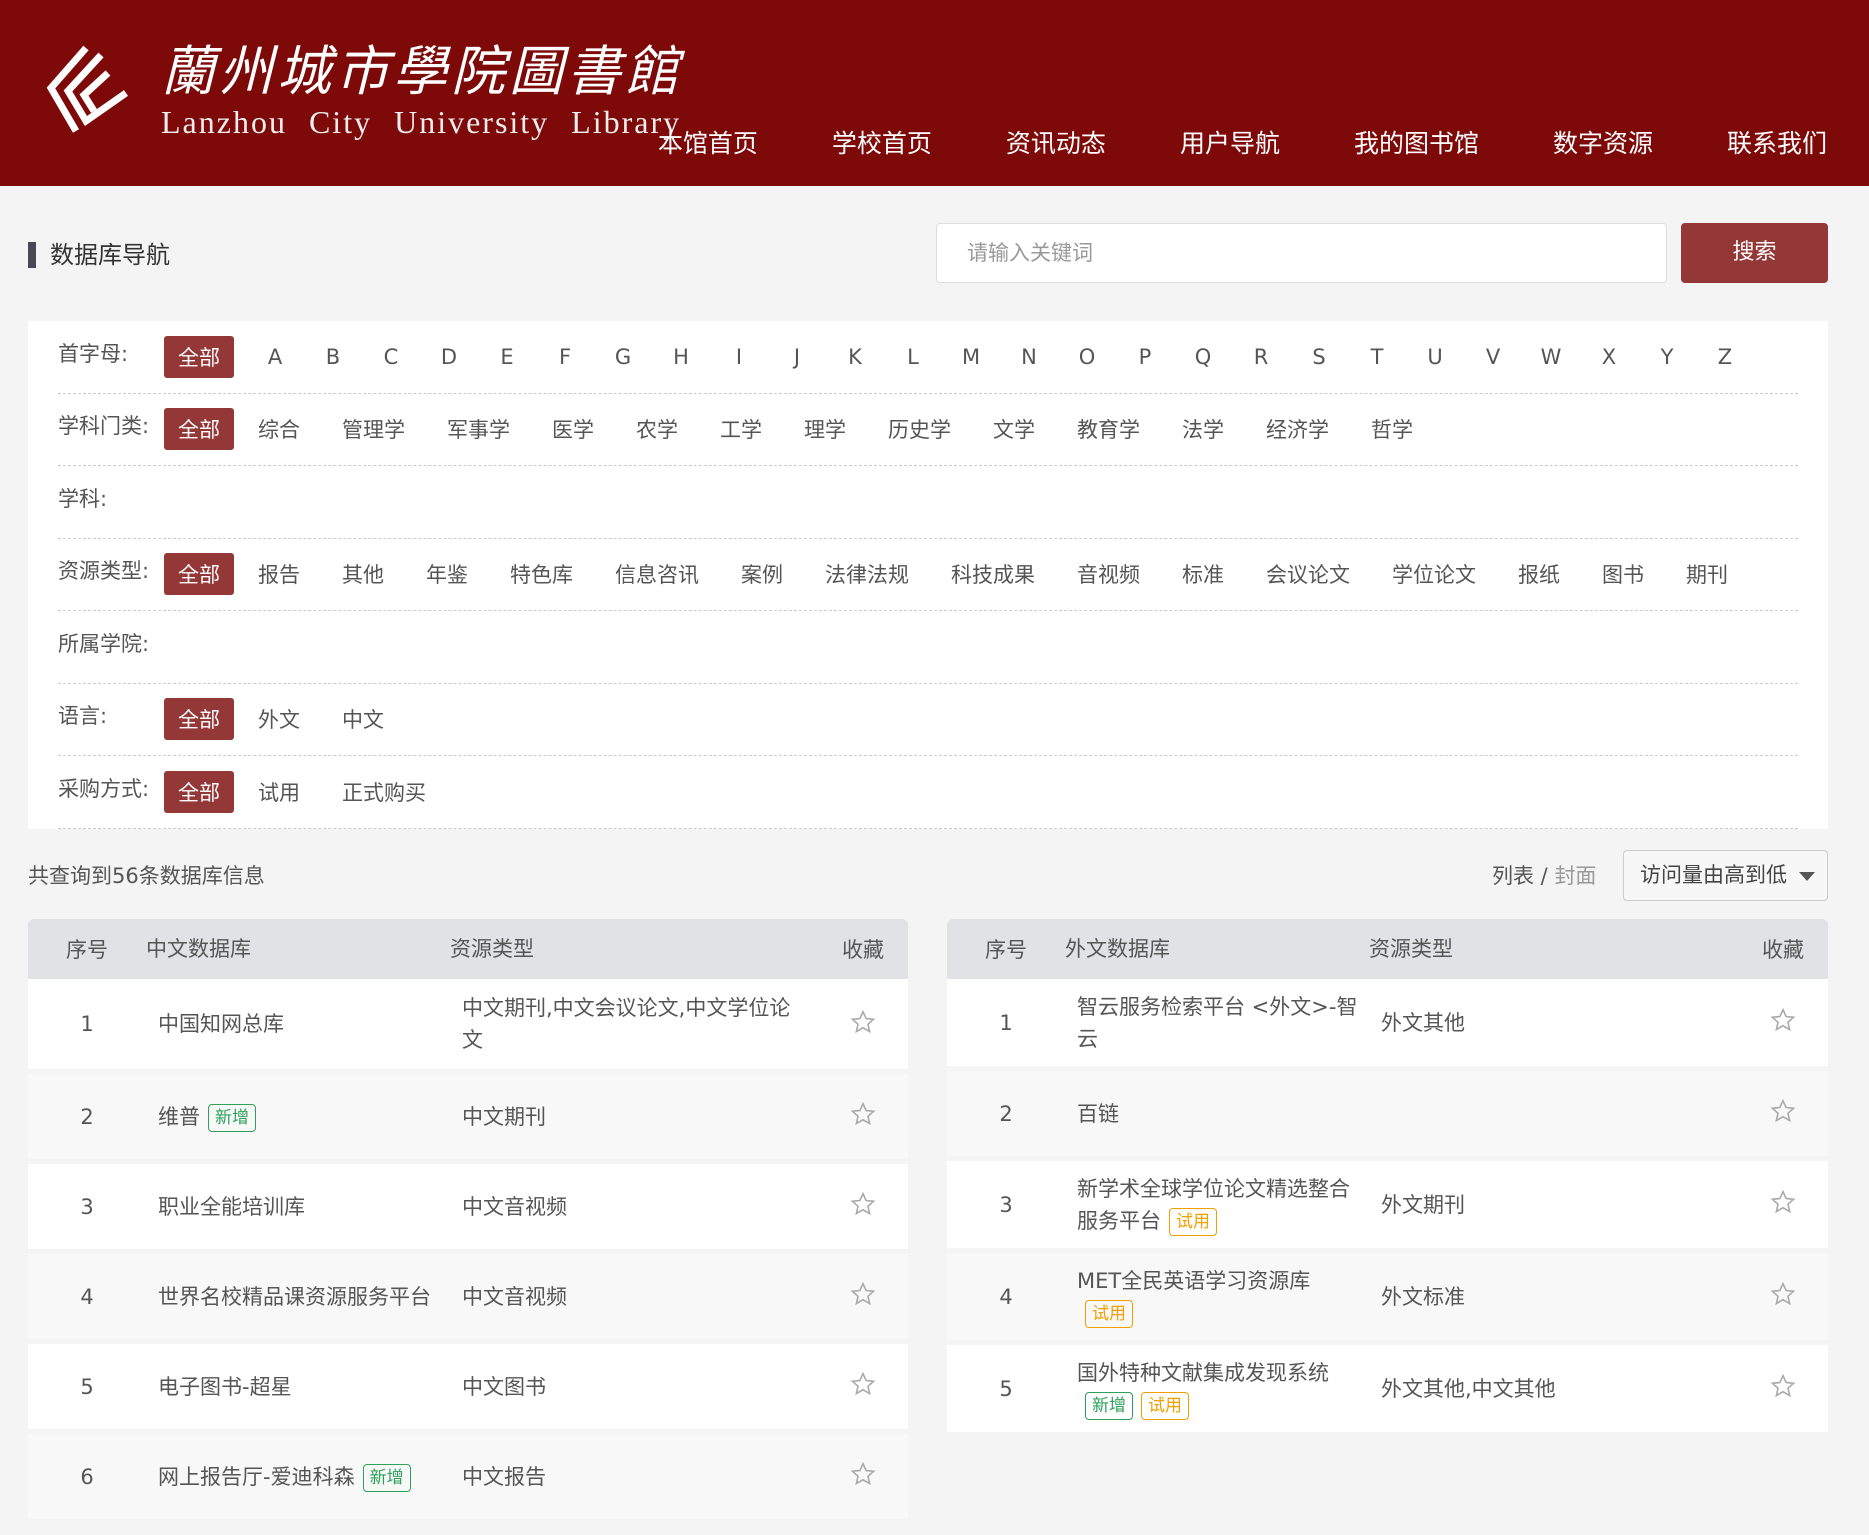 Image resolution: width=1869 pixels, height=1535 pixels. I want to click on filter-option: V, so click(1493, 357).